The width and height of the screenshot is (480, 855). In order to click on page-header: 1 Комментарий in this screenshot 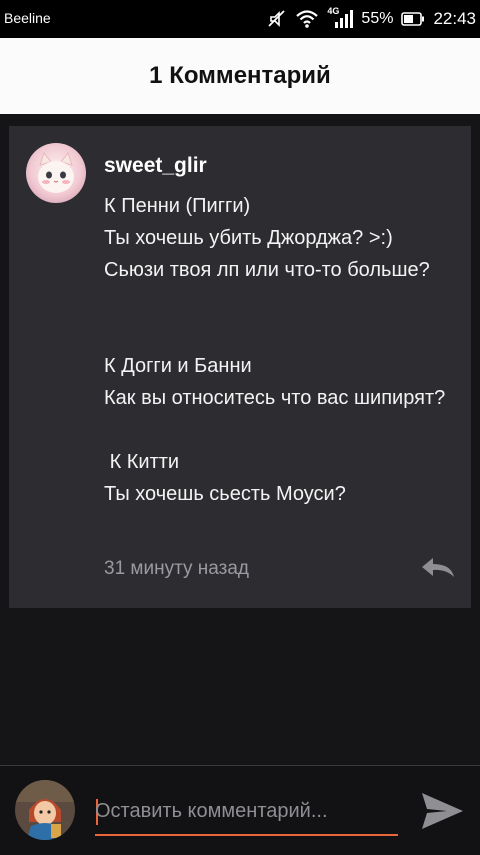, I will do `click(240, 76)`.